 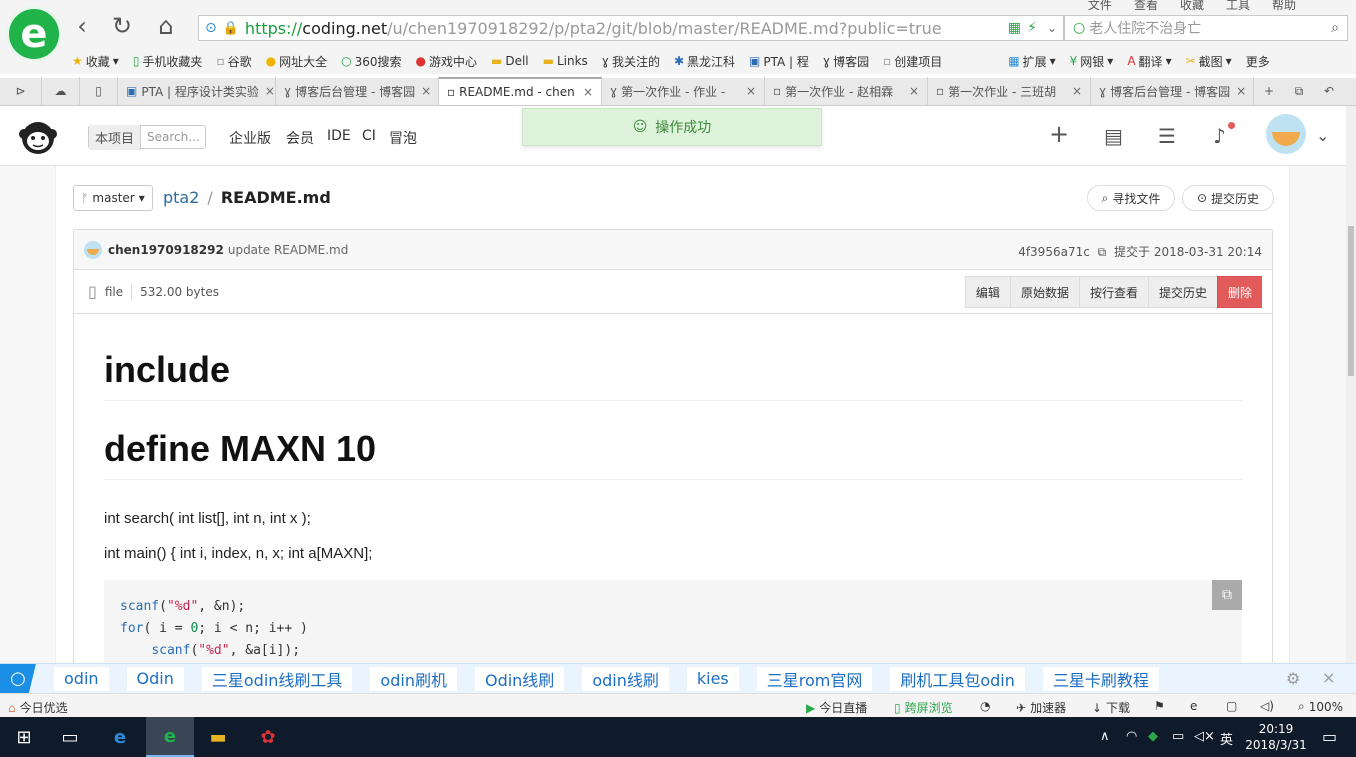 I want to click on new-tab-icon: +, so click(x=1269, y=91).